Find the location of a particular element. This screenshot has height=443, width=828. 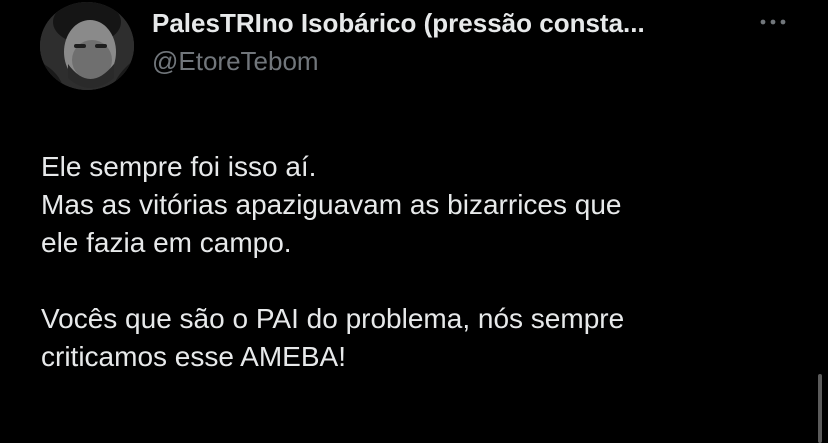

scrollbar is located at coordinates (820, 408).